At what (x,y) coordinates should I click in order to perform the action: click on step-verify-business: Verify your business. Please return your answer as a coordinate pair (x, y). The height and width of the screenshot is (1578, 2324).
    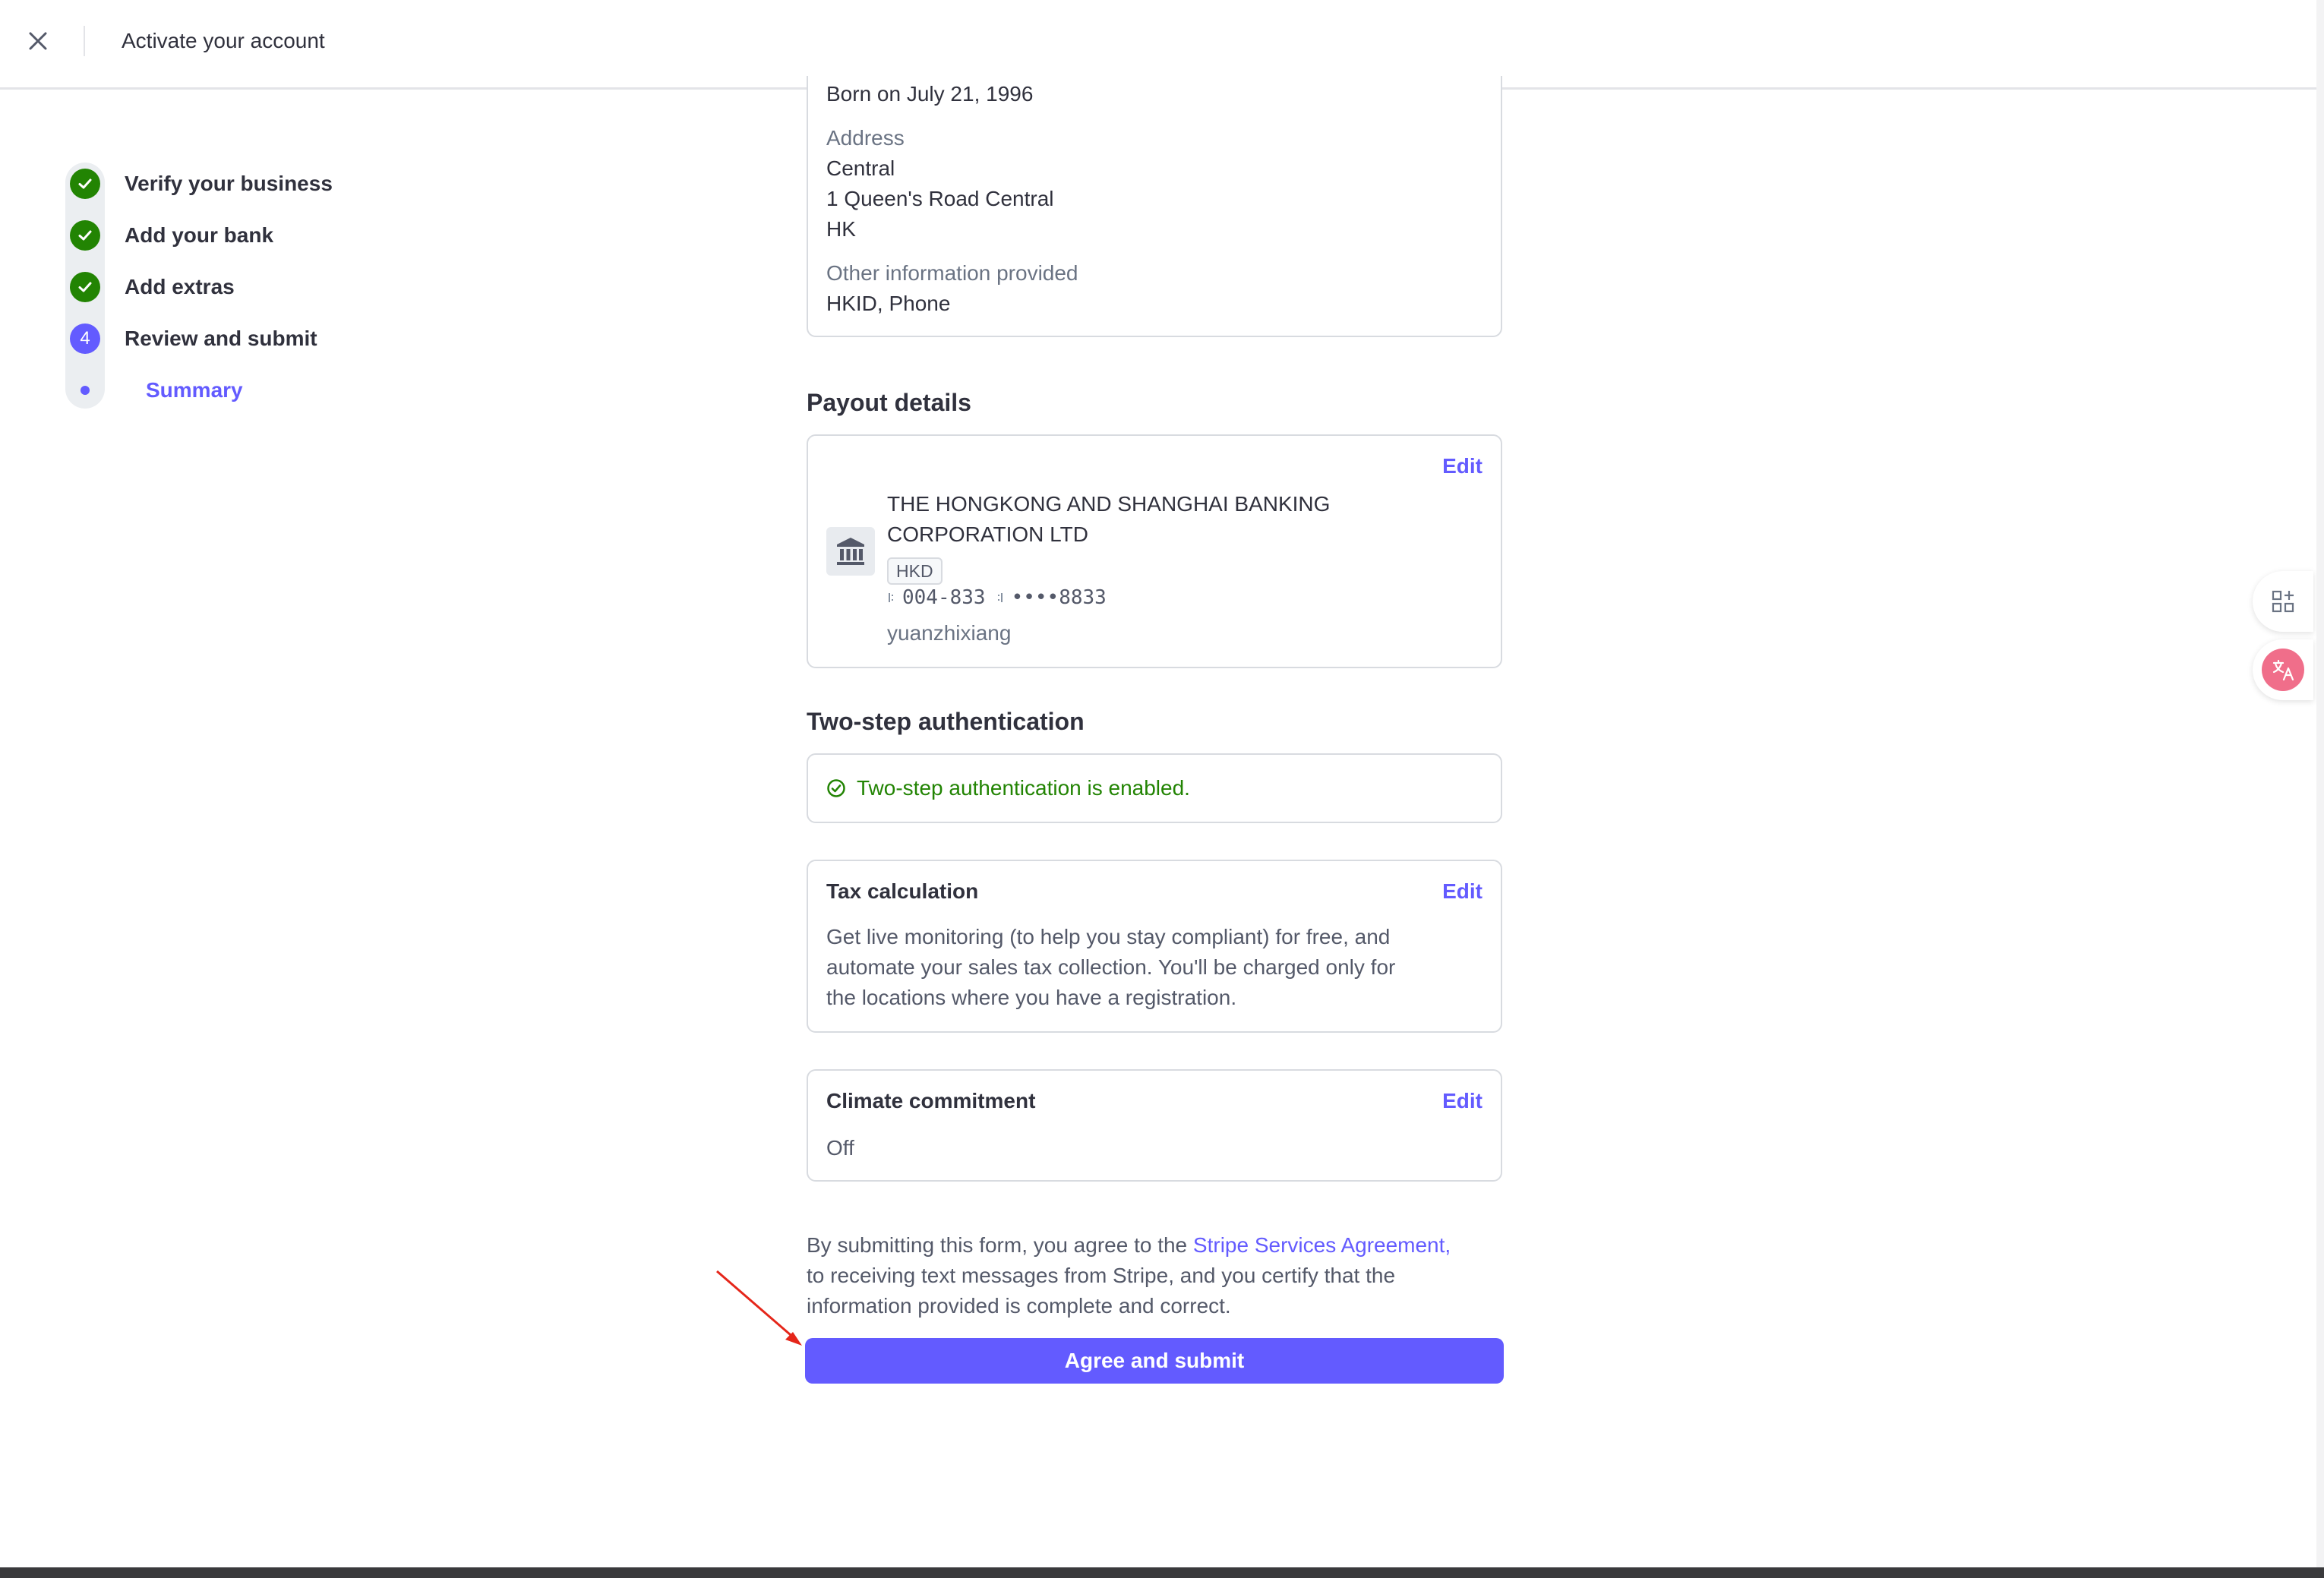
    Looking at the image, I should click on (199, 184).